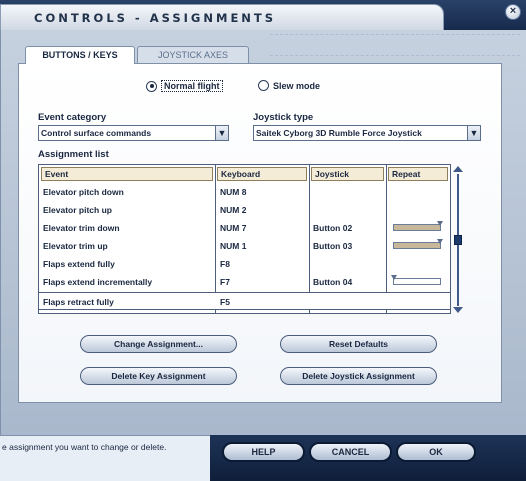 This screenshot has width=526, height=481. Describe the element at coordinates (158, 376) in the screenshot. I see `delete-key-assignment-button: Delete Key Assignment` at that location.